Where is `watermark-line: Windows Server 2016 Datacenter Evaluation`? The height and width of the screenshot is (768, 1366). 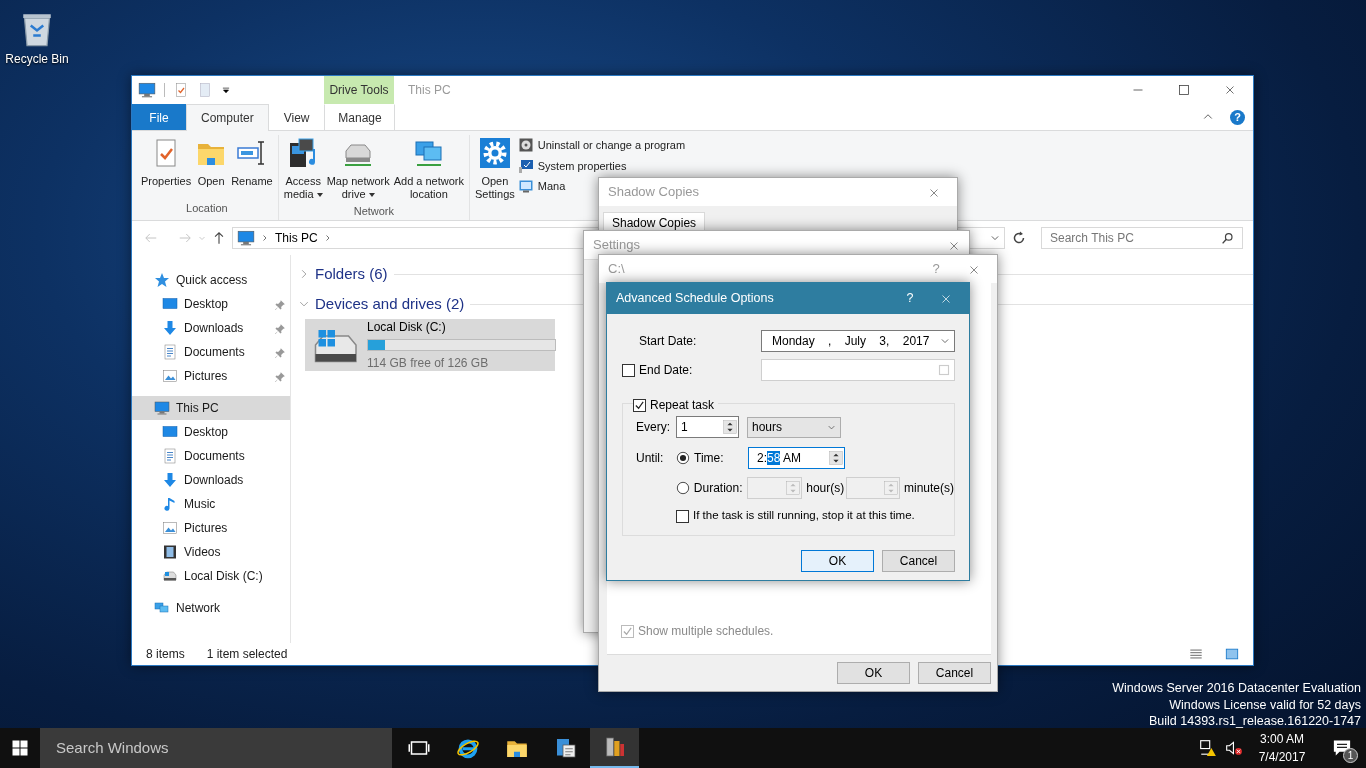 watermark-line: Windows Server 2016 Datacenter Evaluation is located at coordinates (1236, 688).